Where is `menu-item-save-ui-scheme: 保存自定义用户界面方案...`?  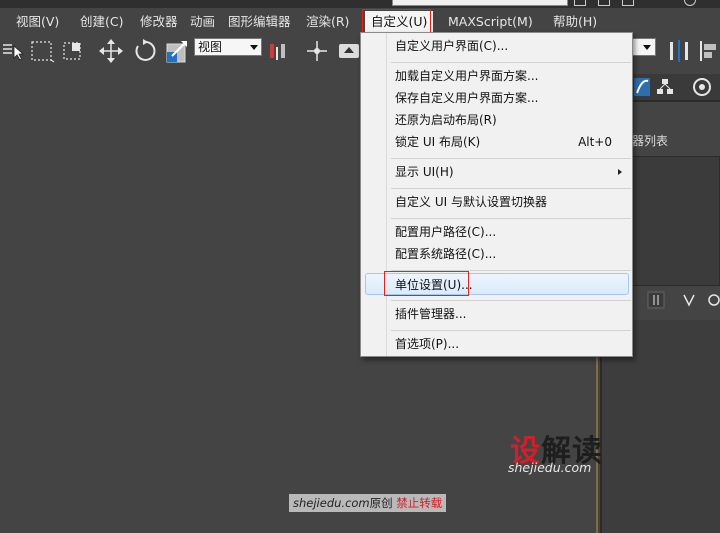
menu-item-save-ui-scheme: 保存自定义用户界面方案... is located at coordinates (497, 98).